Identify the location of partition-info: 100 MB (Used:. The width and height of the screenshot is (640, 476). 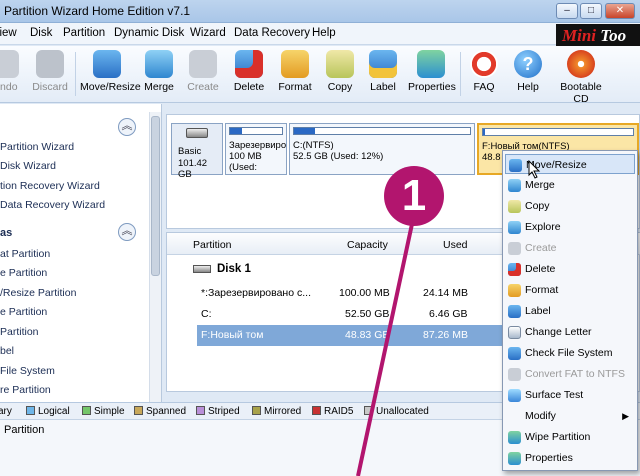
(245, 162).